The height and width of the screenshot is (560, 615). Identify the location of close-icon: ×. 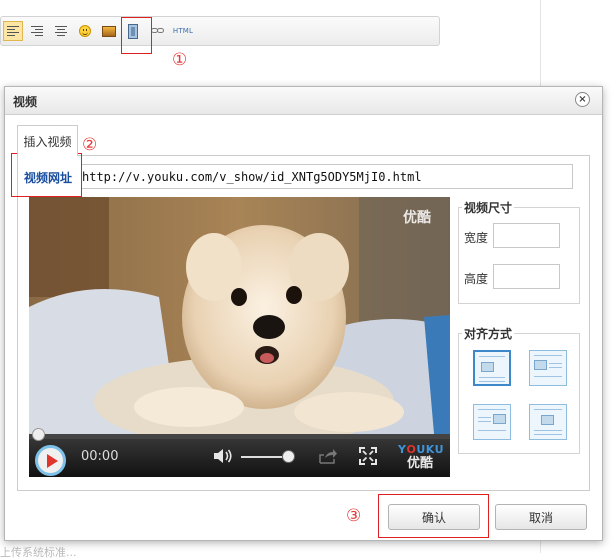
(582, 99).